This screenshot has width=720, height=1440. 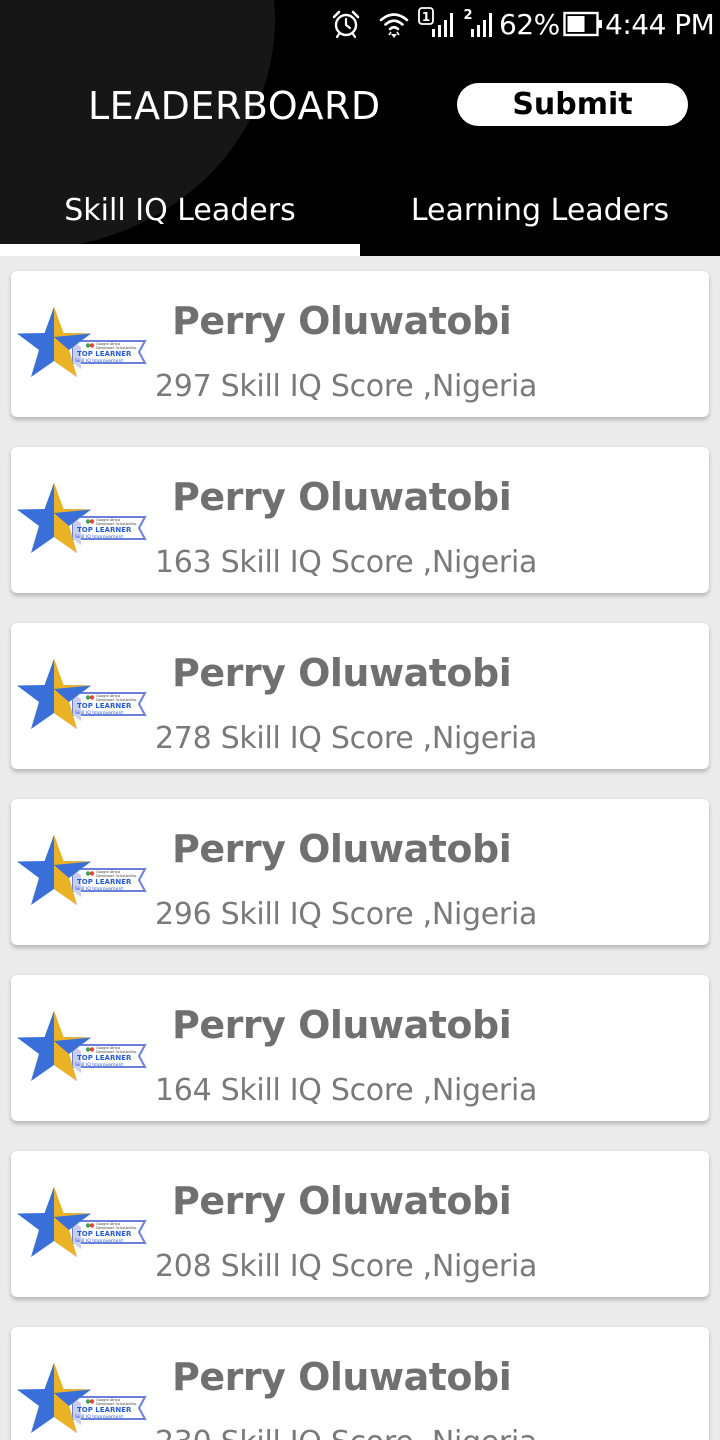 I want to click on battery-icon, so click(x=583, y=24).